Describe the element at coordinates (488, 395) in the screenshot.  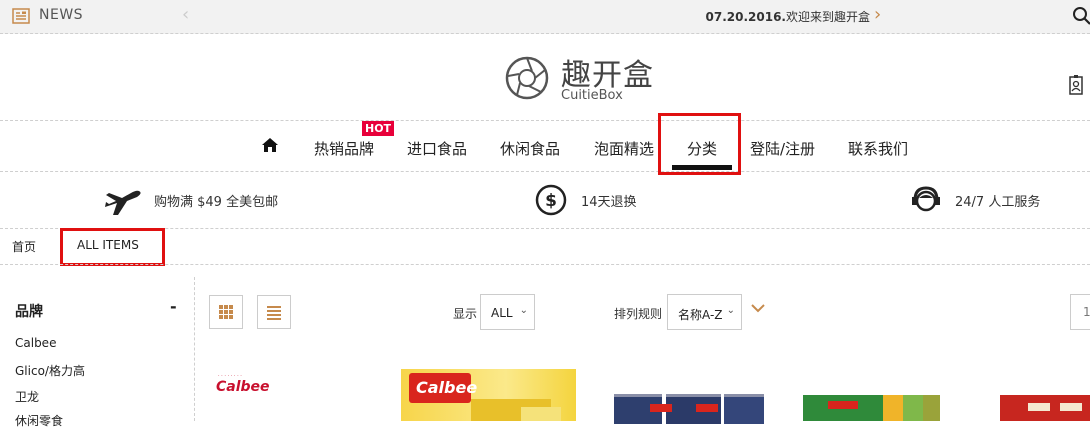
I see `product-image-calbee-banner: Calbee` at that location.